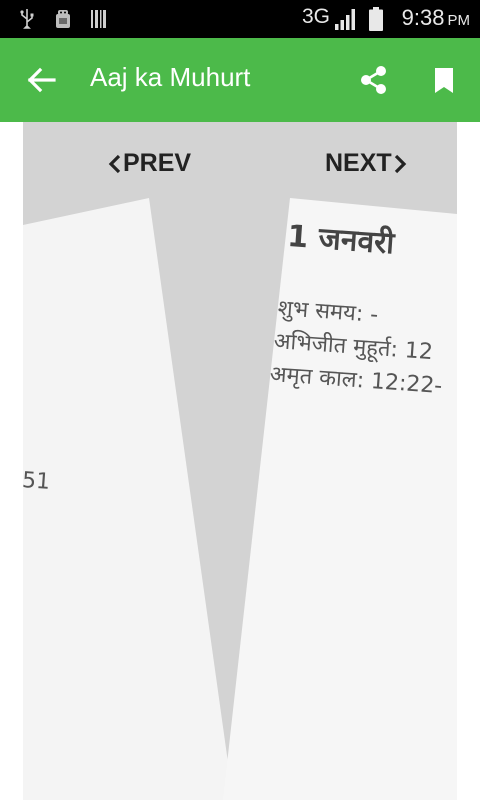 The width and height of the screenshot is (480, 800). Describe the element at coordinates (114, 163) in the screenshot. I see `chevron-left-icon` at that location.